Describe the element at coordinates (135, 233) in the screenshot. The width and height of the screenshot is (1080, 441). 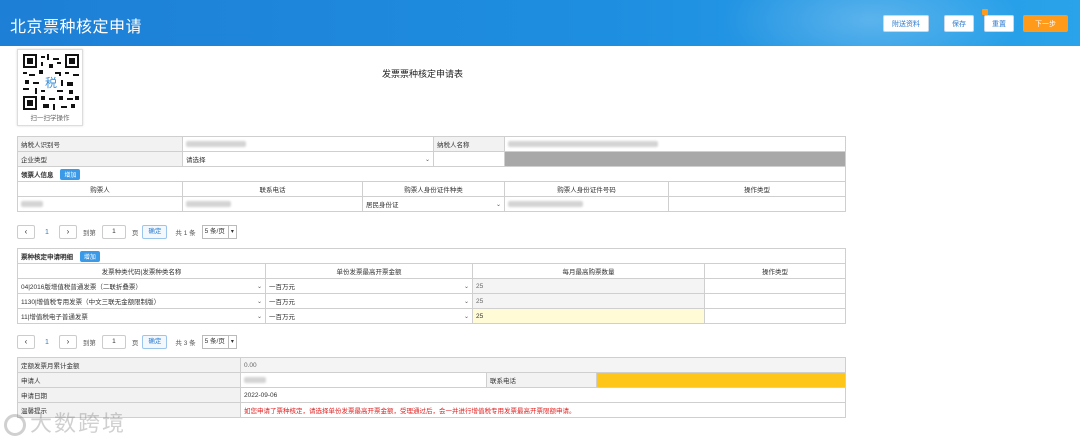
I see `page-unit-label: 页` at that location.